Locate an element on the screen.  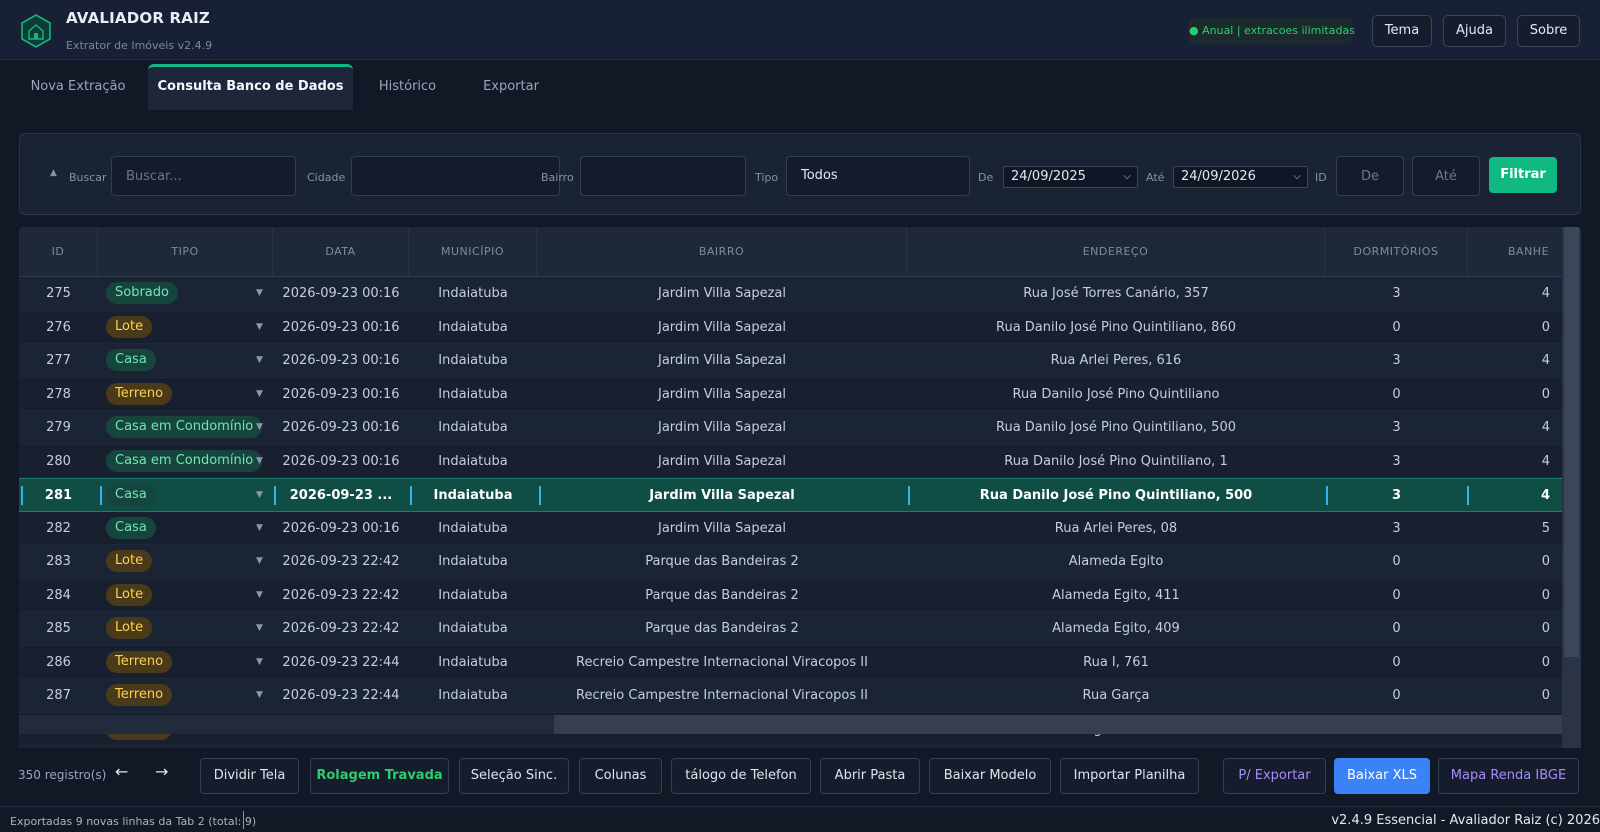
phone-catalog-button: tálogo de Telefon is located at coordinates (741, 776).